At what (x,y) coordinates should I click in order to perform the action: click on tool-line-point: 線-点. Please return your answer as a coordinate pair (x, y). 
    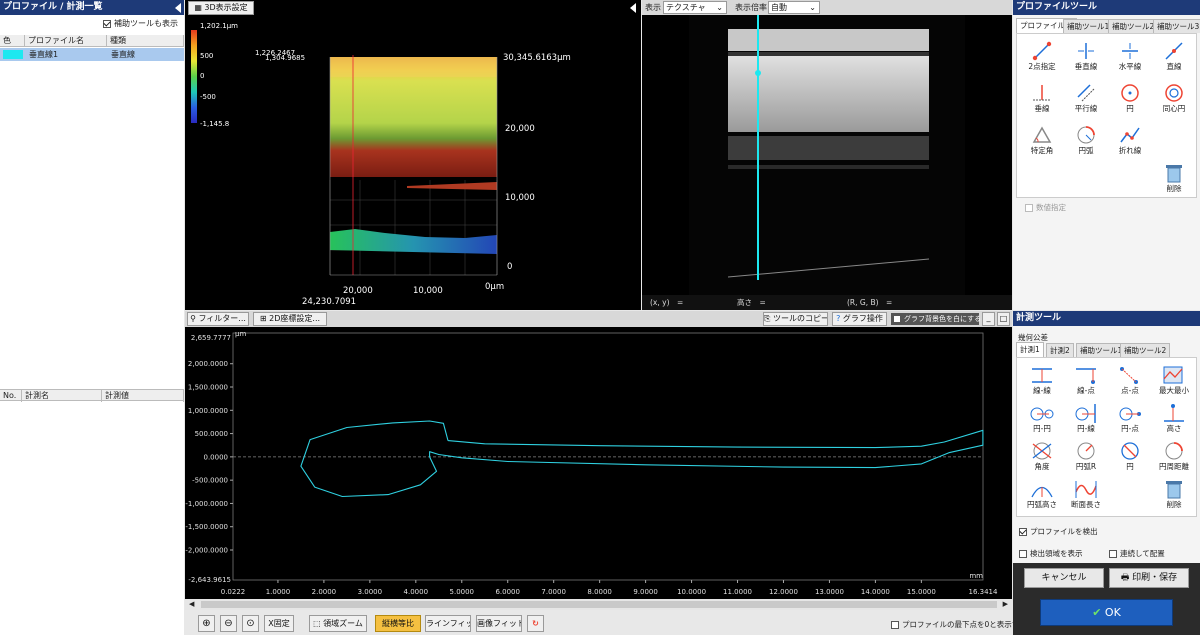
    Looking at the image, I should click on (1086, 382).